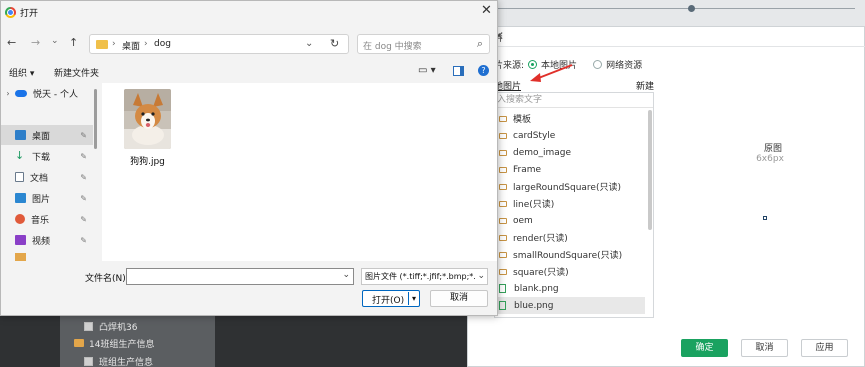 This screenshot has width=865, height=367. What do you see at coordinates (534, 305) in the screenshot?
I see `list-item-label: blue.png` at bounding box center [534, 305].